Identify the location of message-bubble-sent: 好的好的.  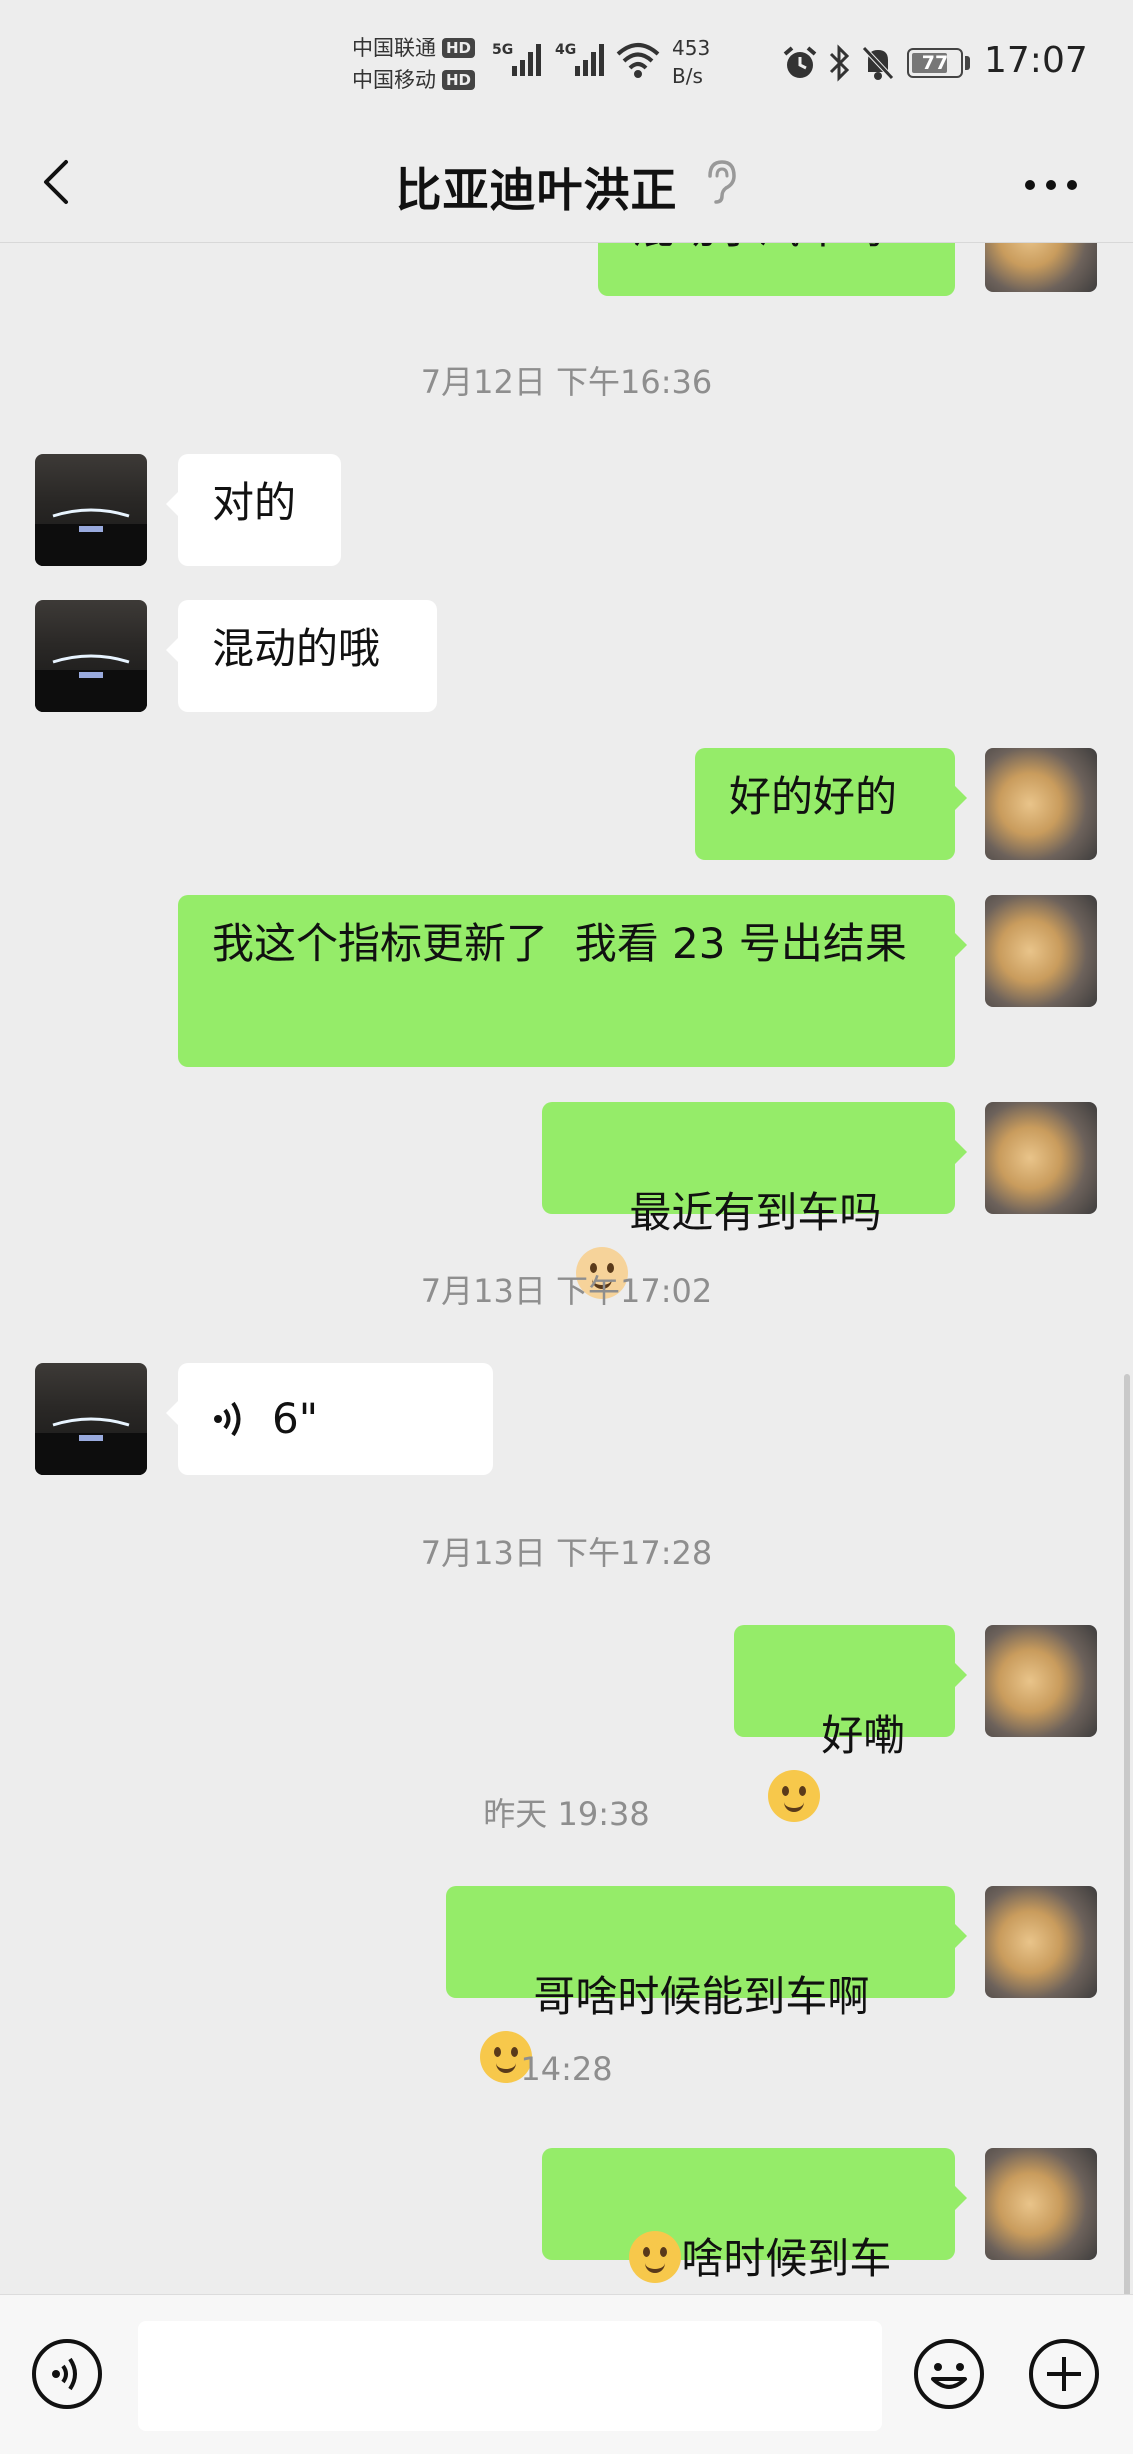
(831, 804).